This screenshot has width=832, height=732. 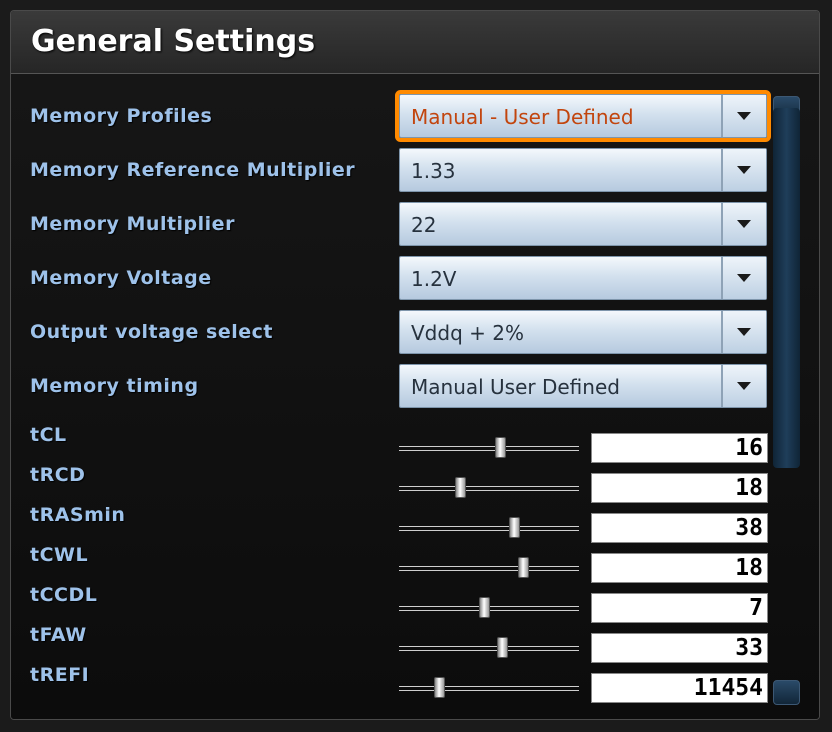 What do you see at coordinates (583, 224) in the screenshot?
I see `memory-multiplier-dropdown: 22` at bounding box center [583, 224].